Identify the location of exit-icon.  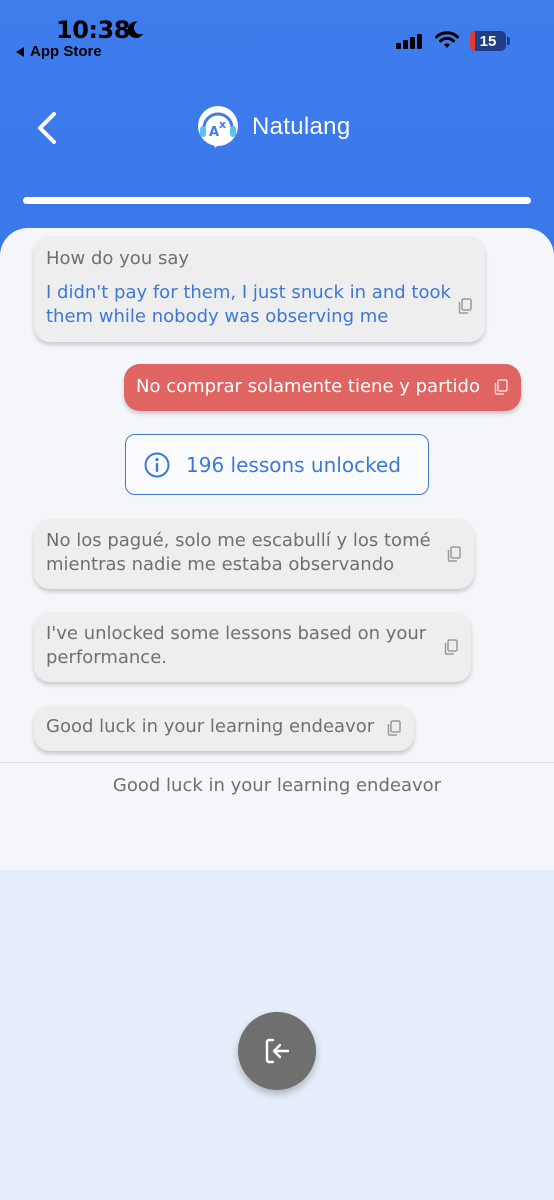
(277, 1051).